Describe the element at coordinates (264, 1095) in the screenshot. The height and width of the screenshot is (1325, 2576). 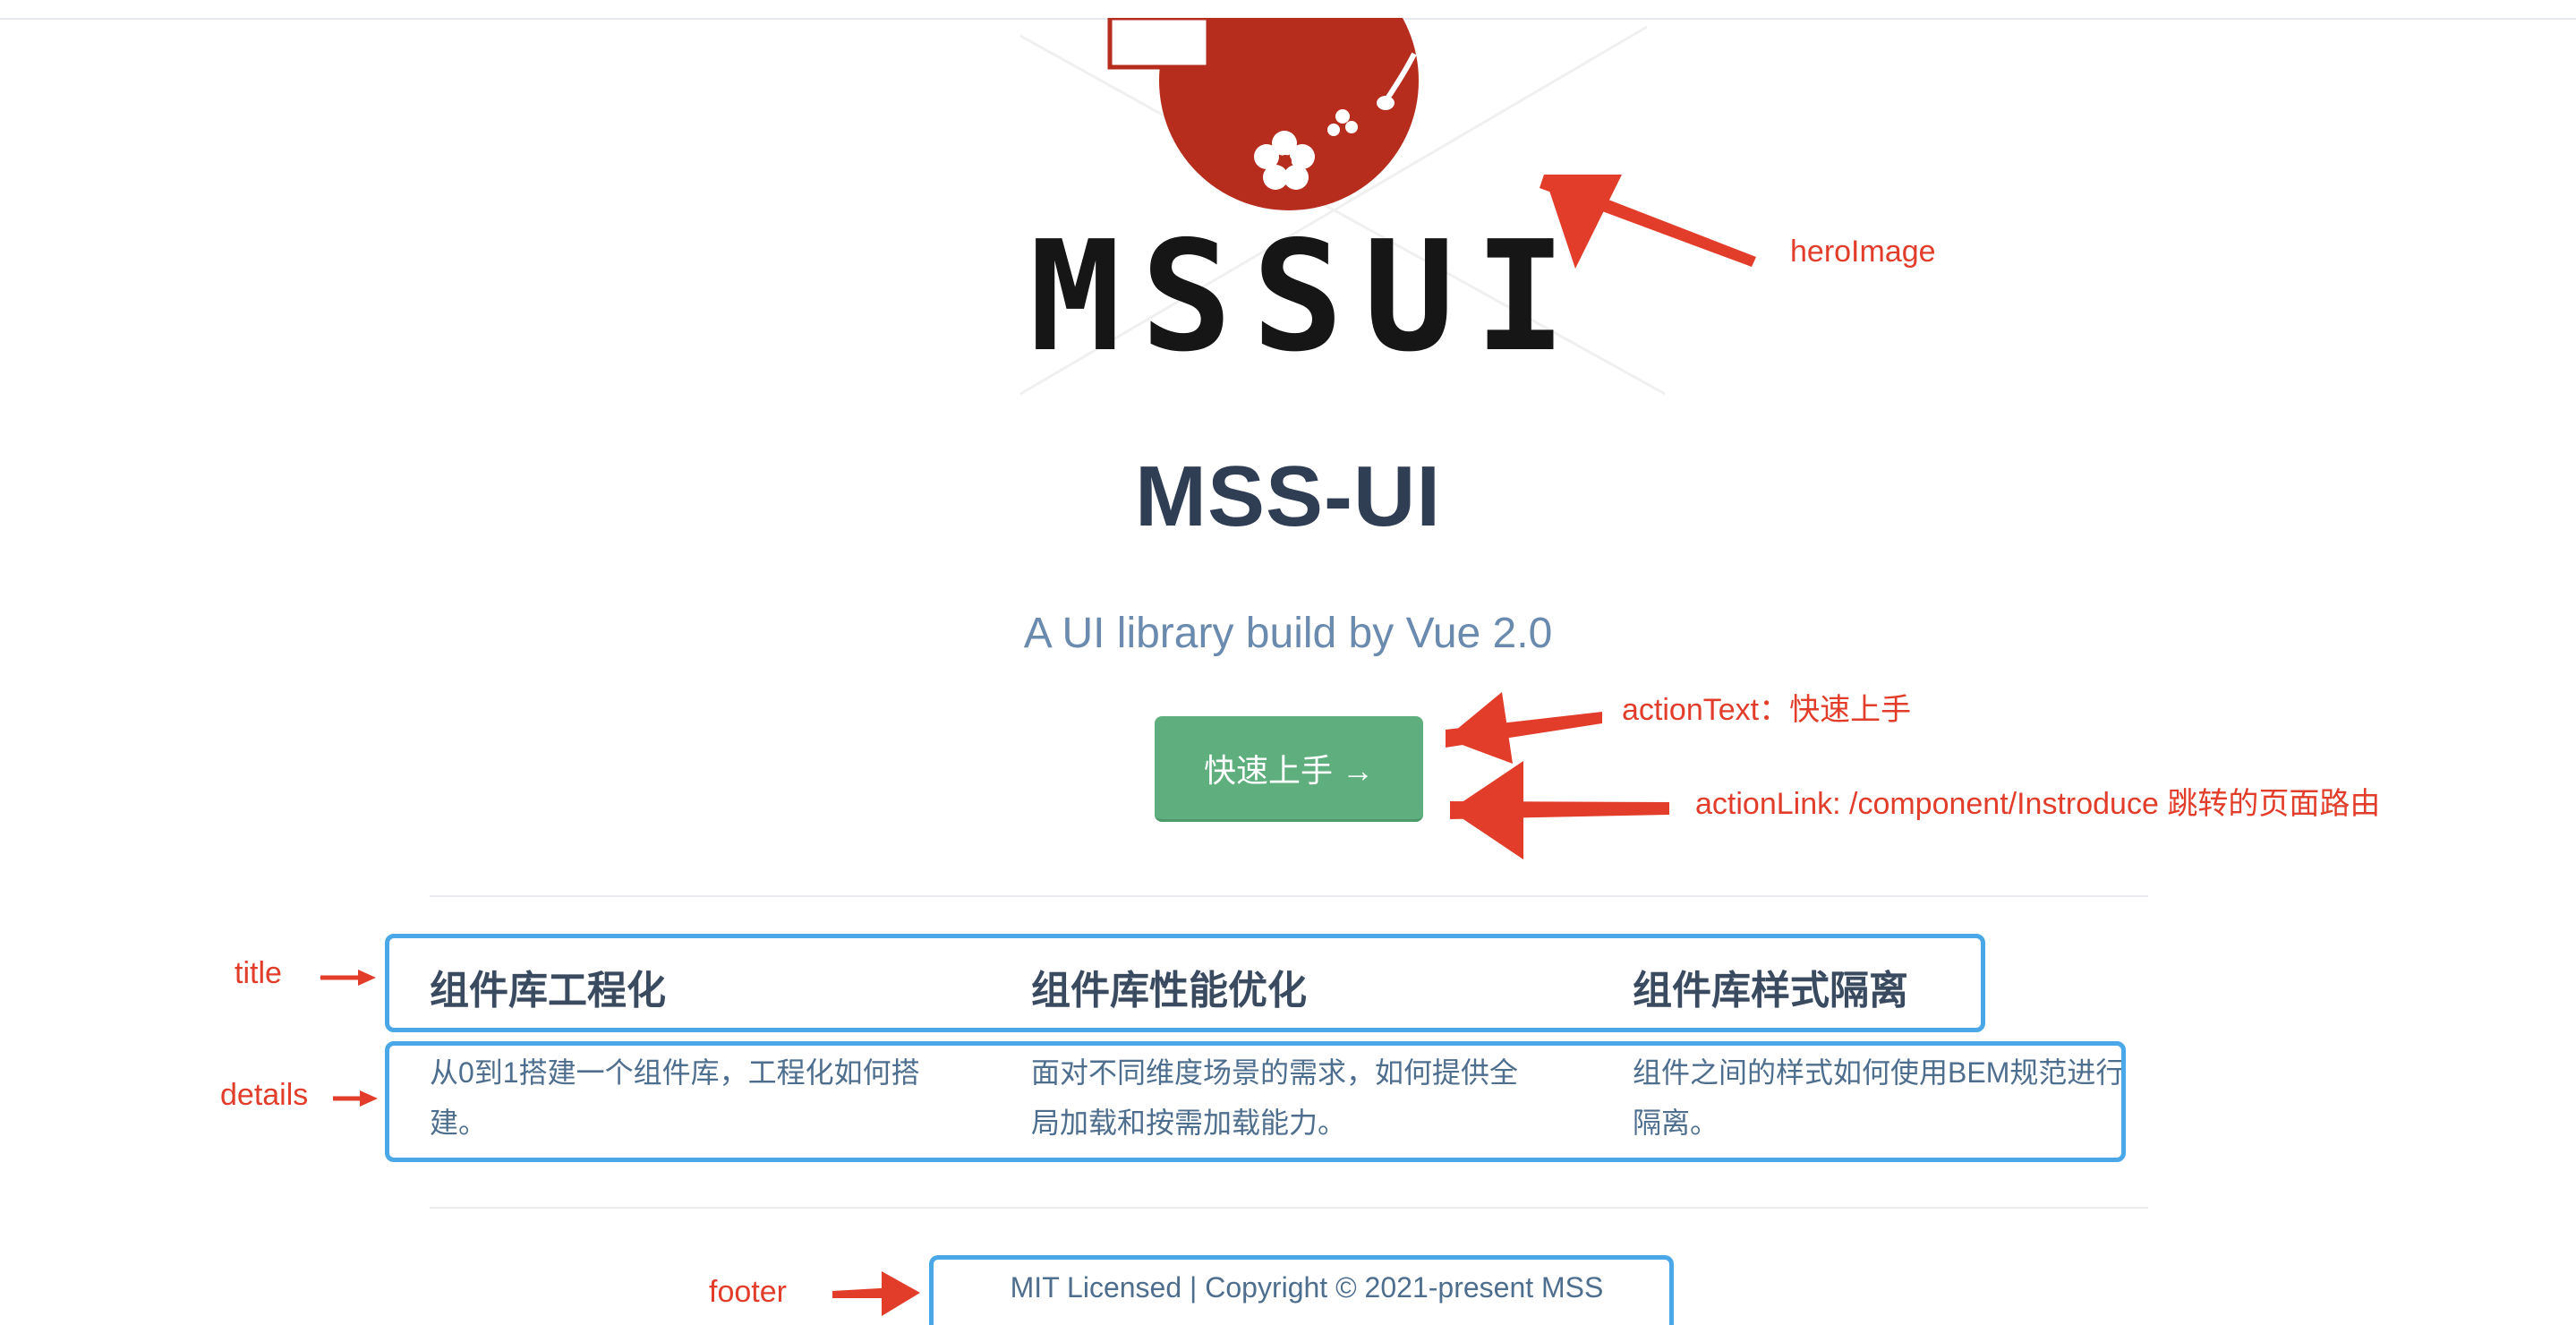
I see `details-annotation: details` at that location.